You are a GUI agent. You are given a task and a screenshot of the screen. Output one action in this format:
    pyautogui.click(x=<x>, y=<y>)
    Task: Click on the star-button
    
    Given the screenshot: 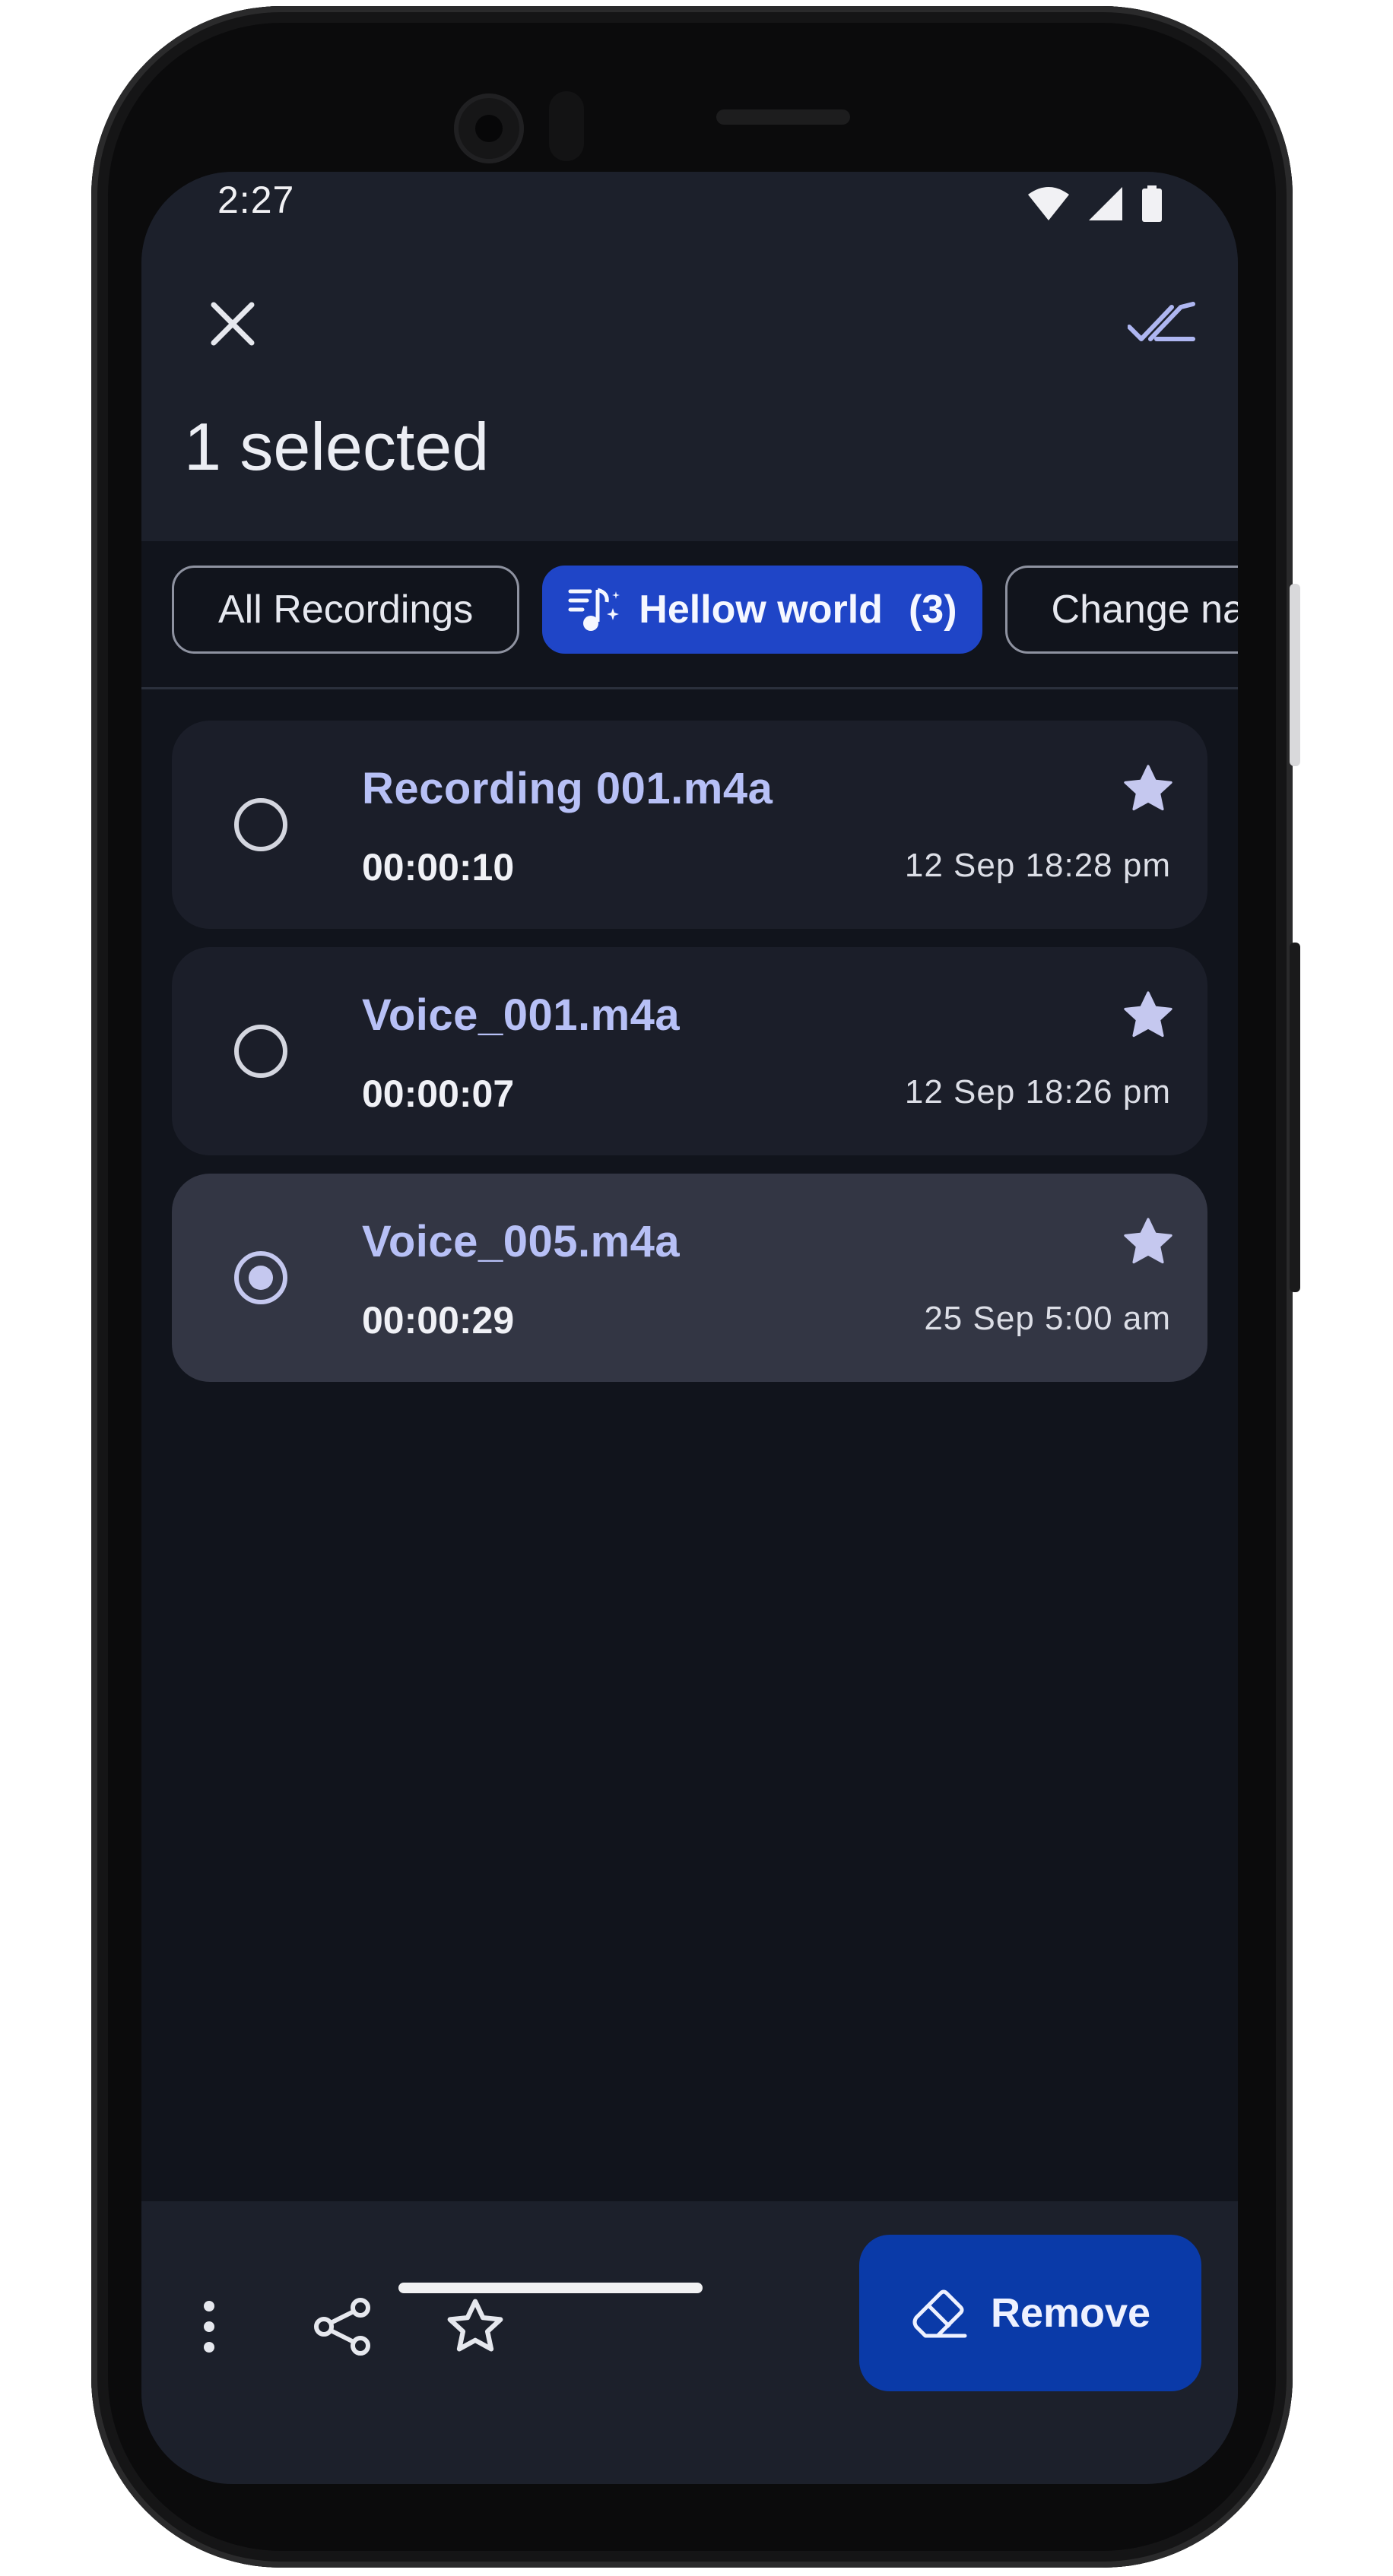 What is the action you would take?
    pyautogui.click(x=475, y=2326)
    